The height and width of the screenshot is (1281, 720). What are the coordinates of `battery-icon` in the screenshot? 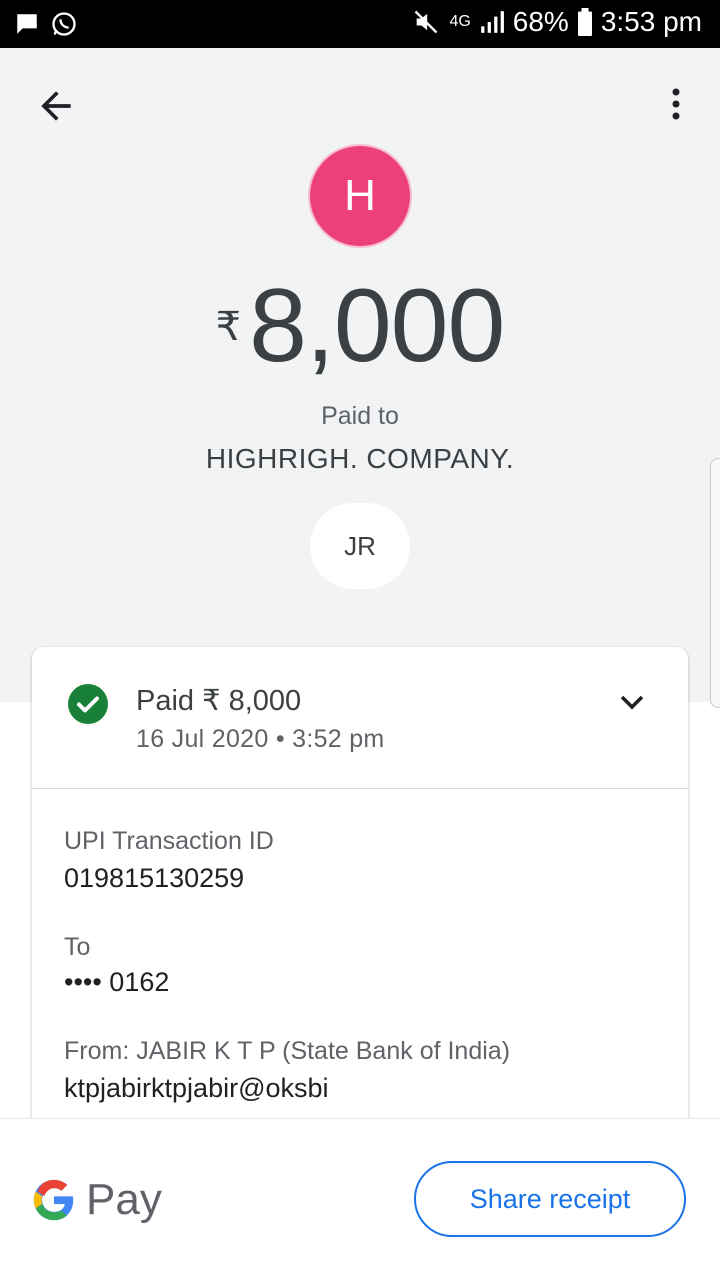 It's located at (584, 22).